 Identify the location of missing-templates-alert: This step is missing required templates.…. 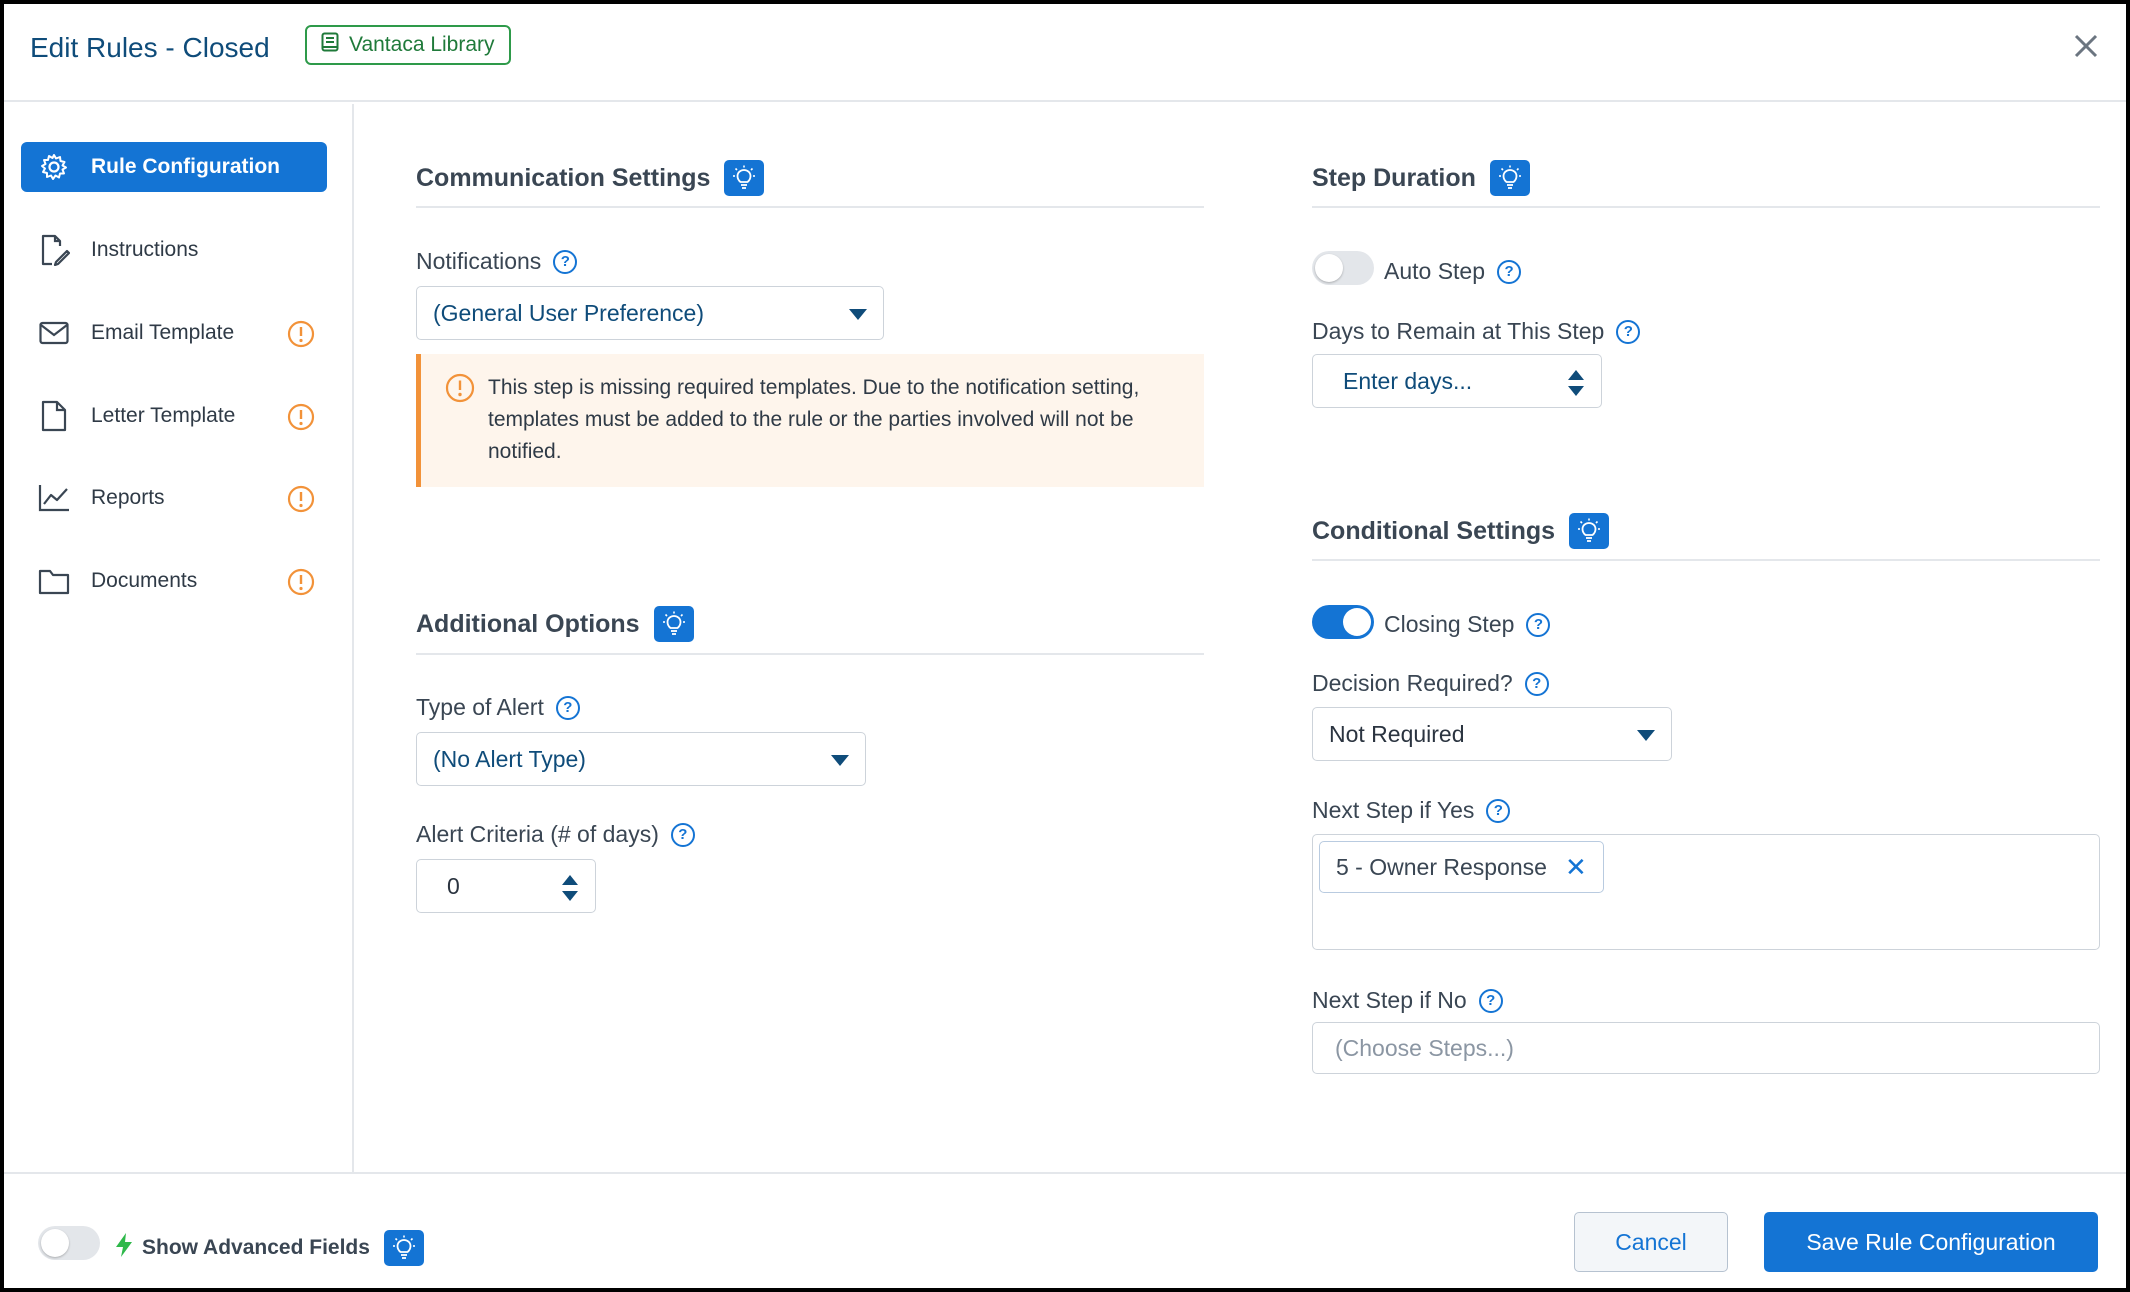
(810, 420).